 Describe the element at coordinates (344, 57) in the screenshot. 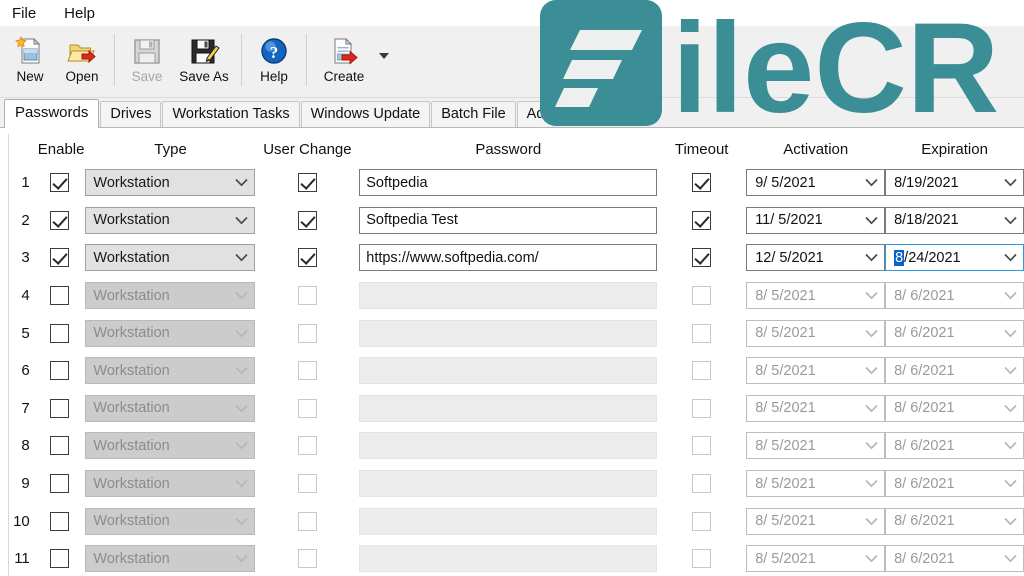

I see `create-button: Create` at that location.